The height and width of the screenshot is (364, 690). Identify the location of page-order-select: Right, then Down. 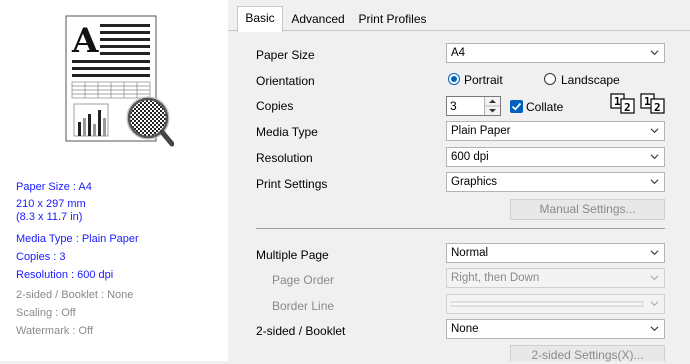
(555, 278).